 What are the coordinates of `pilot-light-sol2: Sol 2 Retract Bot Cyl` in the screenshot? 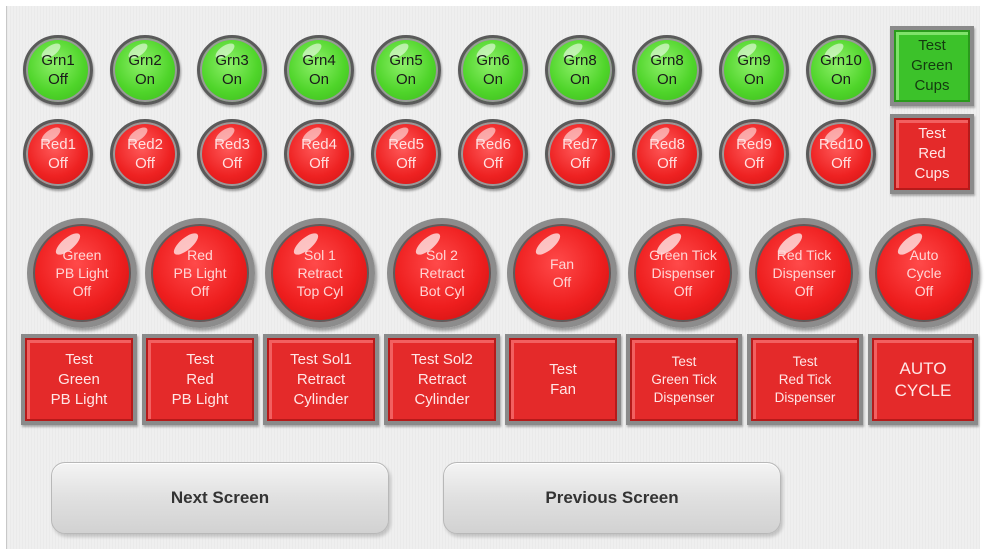 It's located at (442, 273).